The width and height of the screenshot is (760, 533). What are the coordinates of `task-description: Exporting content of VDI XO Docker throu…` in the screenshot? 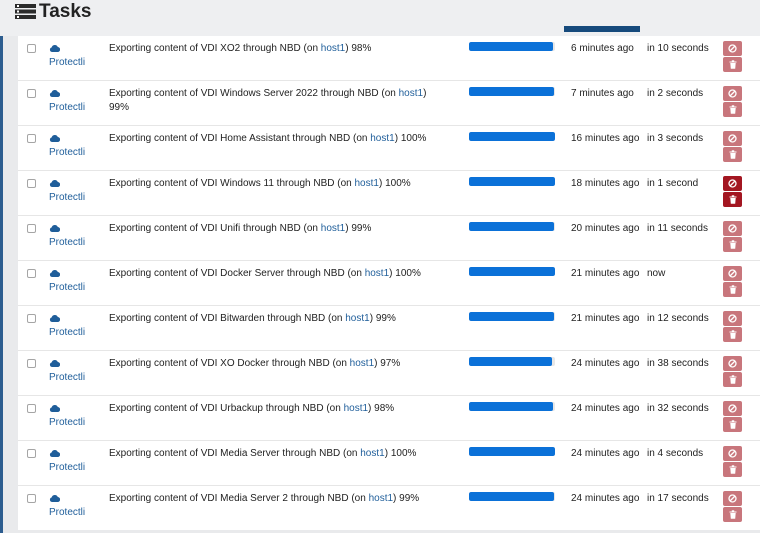 It's located at (279, 364).